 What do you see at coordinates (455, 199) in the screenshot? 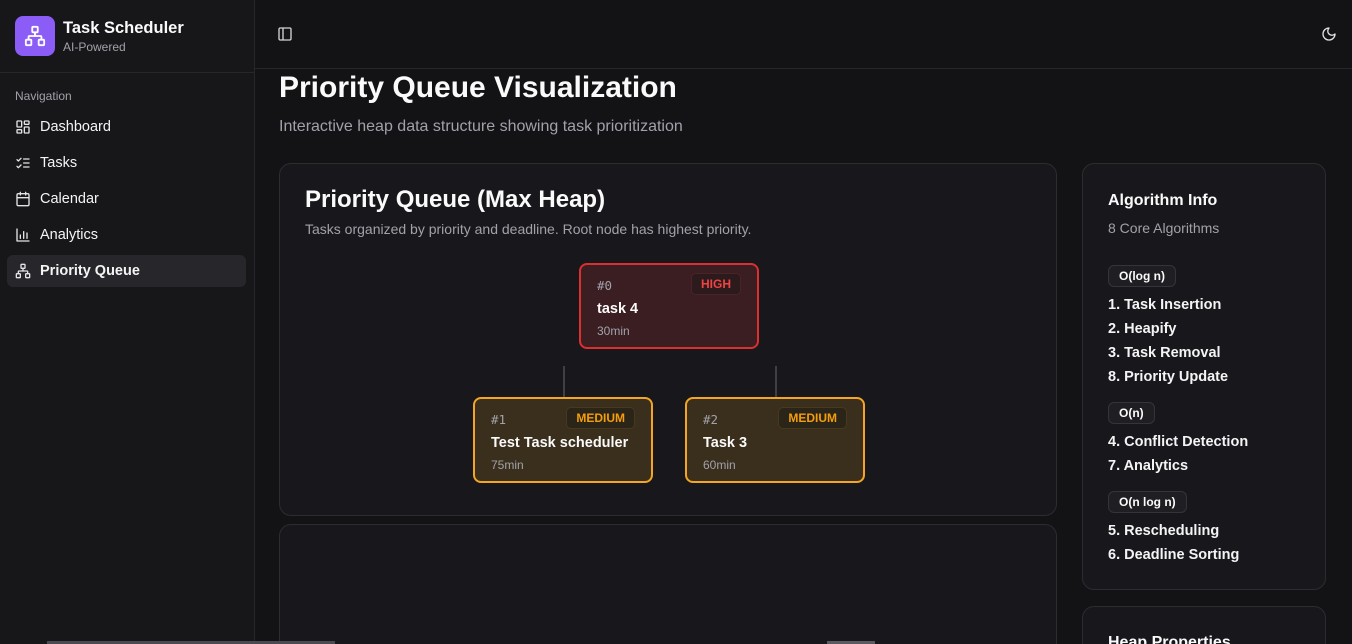
I see `heap-title: Priority Queue (Max Heap)` at bounding box center [455, 199].